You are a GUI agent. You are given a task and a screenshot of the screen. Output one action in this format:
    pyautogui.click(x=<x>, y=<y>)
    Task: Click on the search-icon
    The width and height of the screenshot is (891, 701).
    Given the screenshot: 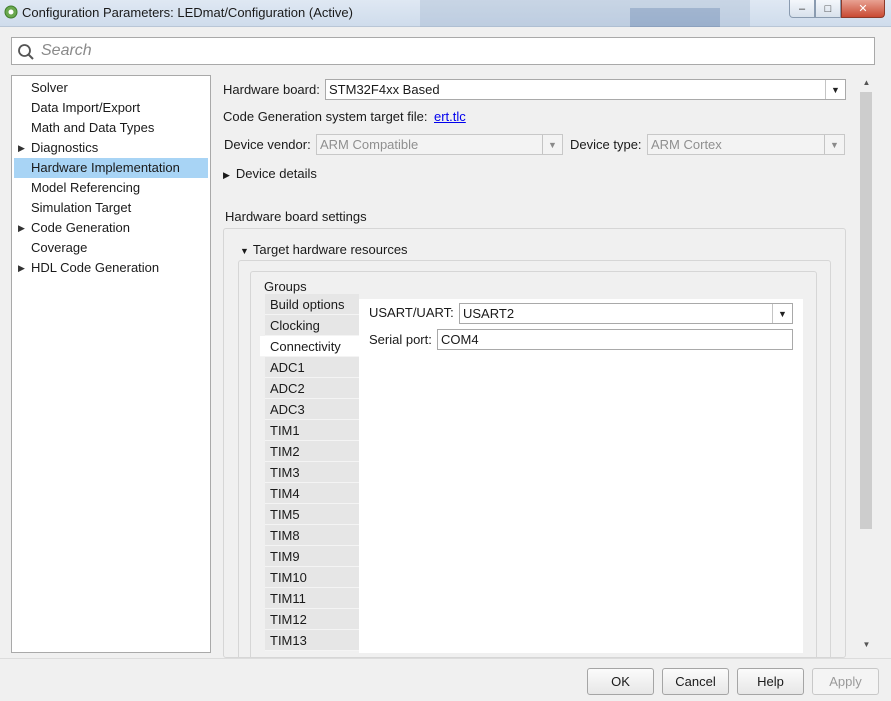 What is the action you would take?
    pyautogui.click(x=26, y=52)
    